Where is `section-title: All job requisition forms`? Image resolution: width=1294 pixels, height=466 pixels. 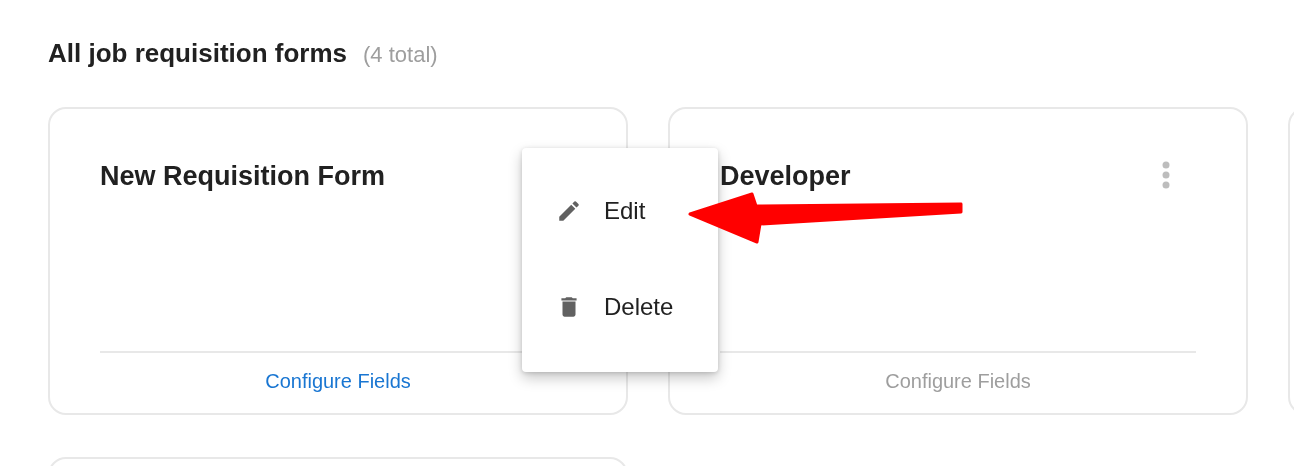 section-title: All job requisition forms is located at coordinates (197, 53).